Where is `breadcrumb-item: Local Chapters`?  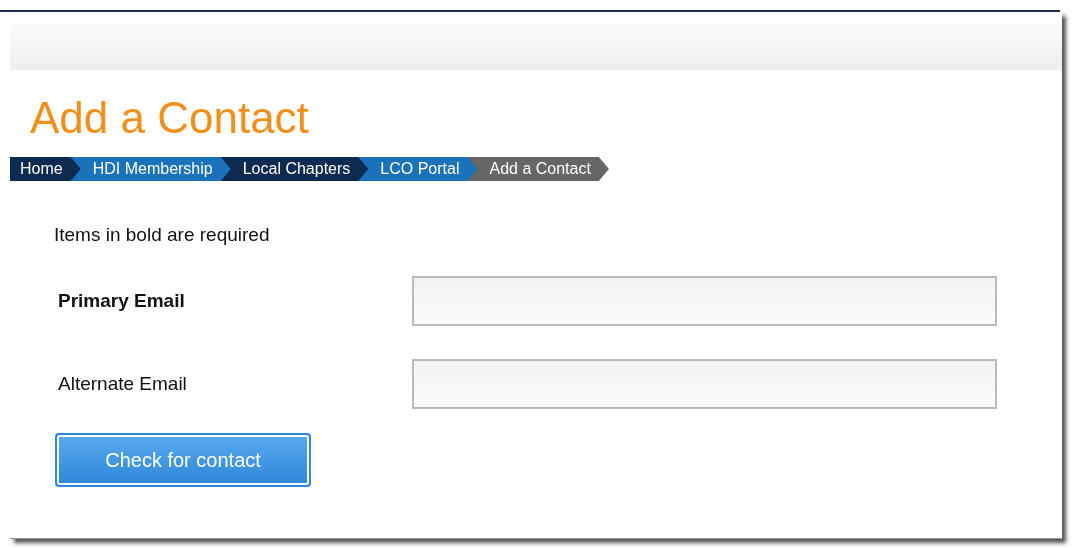
breadcrumb-item: Local Chapters is located at coordinates (294, 169).